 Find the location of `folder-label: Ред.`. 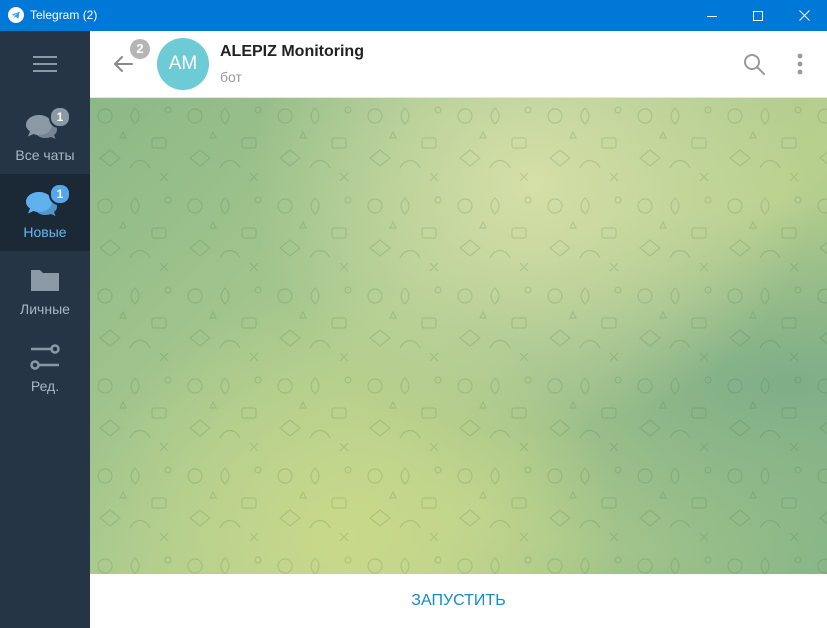

folder-label: Ред. is located at coordinates (45, 386).